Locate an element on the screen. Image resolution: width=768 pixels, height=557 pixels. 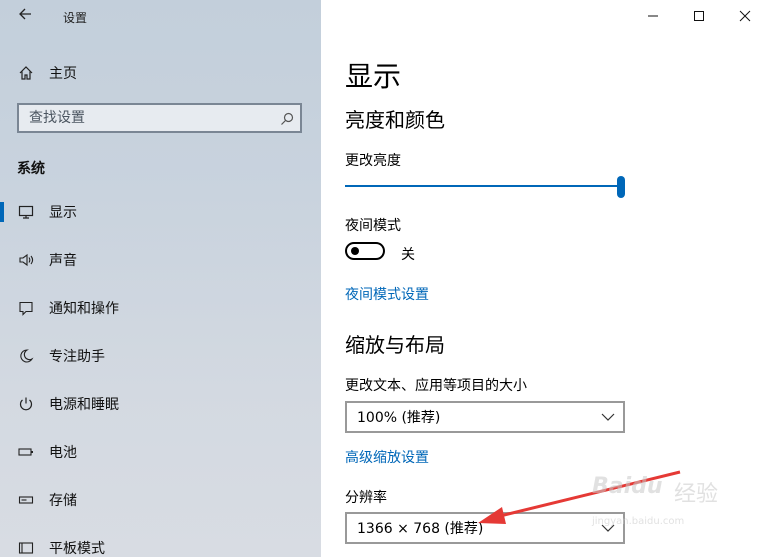
baidu-watermark: Baidu 经验 jingyan.baidu.com is located at coordinates (677, 509).